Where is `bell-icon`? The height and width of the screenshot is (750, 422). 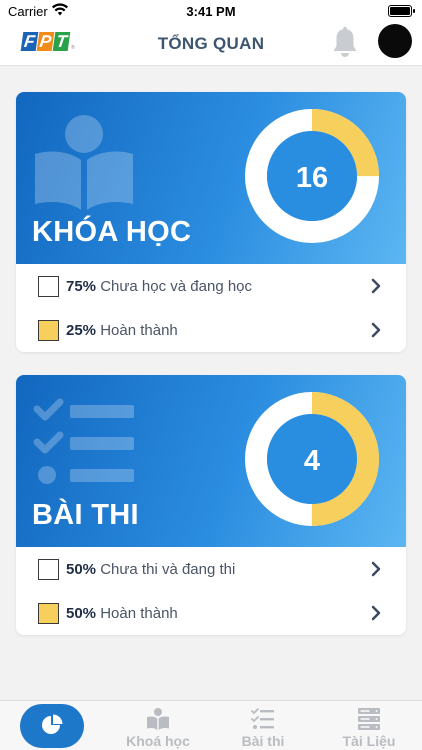
bell-icon is located at coordinates (345, 43).